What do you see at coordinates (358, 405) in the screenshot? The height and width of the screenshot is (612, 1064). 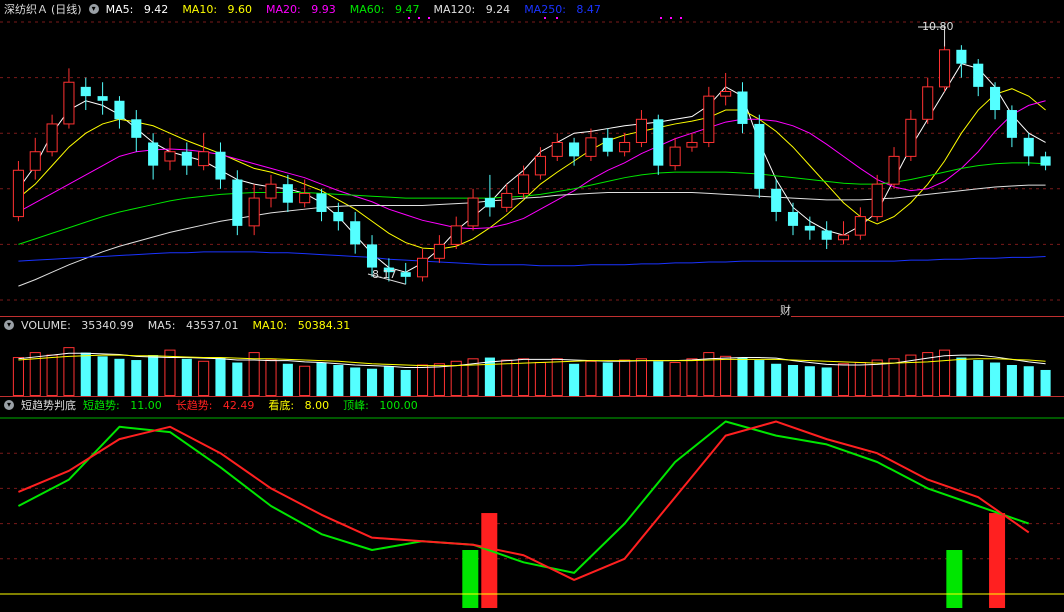 I see `top-level-label: 顶峰:` at bounding box center [358, 405].